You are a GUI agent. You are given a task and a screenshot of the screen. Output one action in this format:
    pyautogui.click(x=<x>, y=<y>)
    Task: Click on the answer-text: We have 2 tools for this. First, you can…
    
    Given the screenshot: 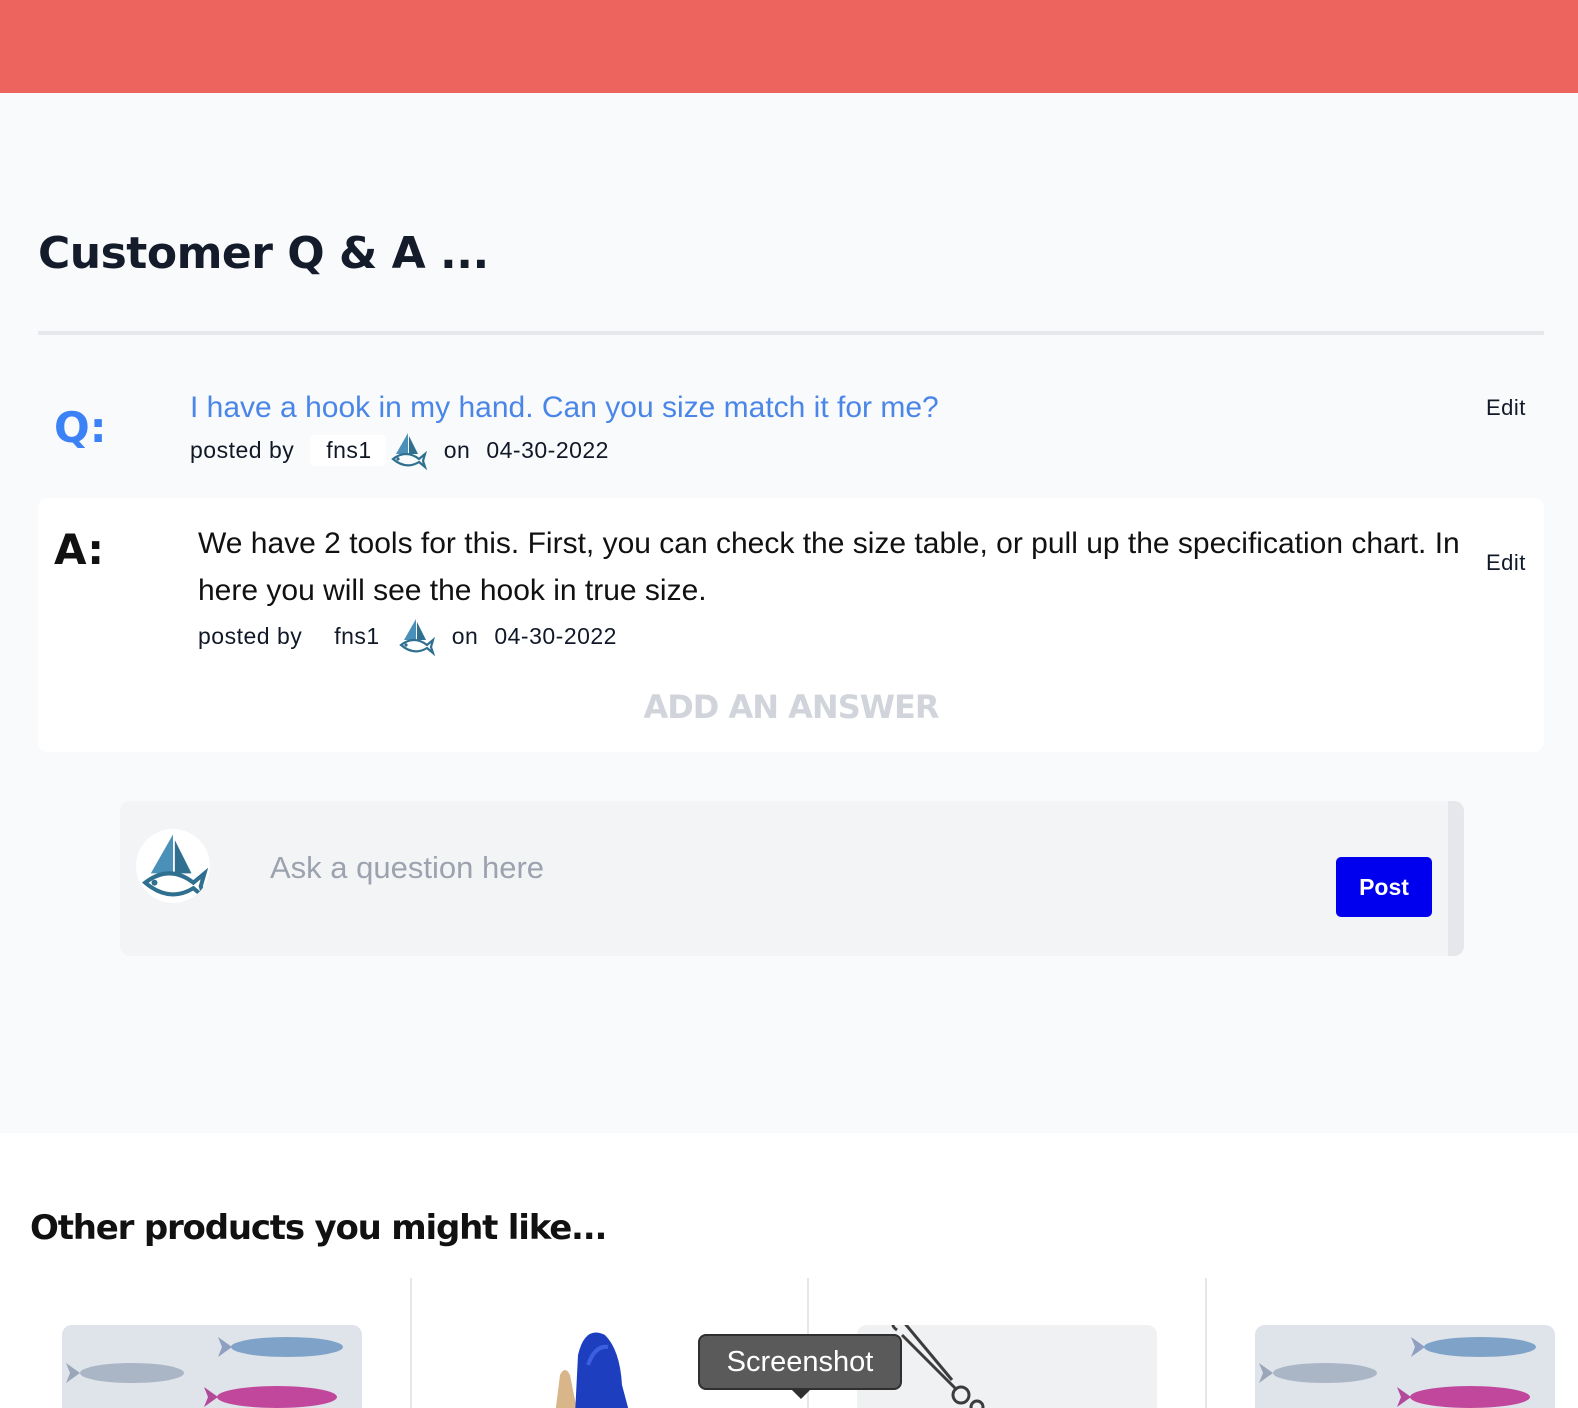 What is the action you would take?
    pyautogui.click(x=829, y=567)
    